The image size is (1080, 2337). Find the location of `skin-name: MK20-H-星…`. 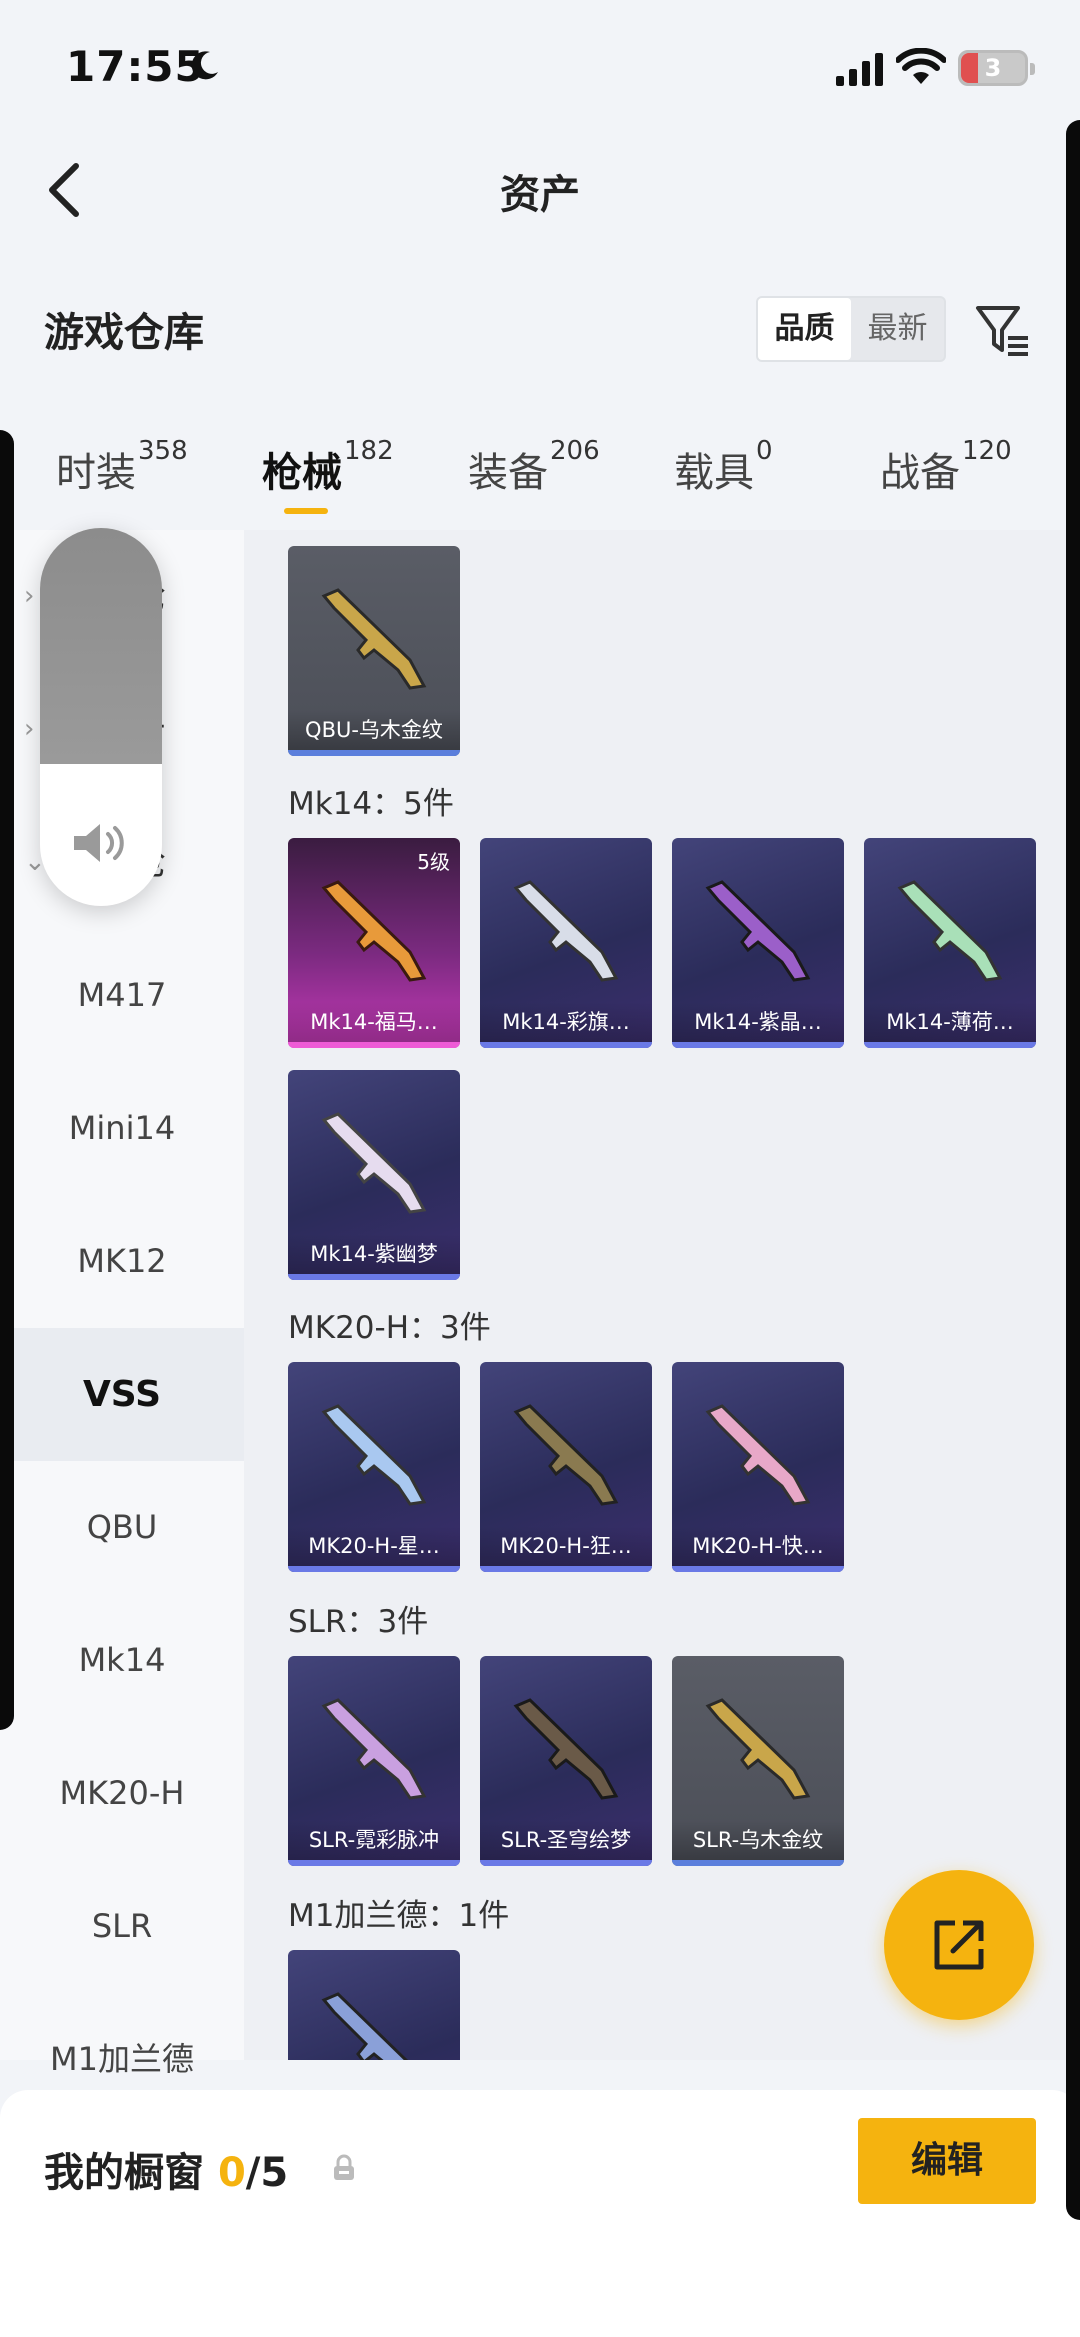

skin-name: MK20-H-星… is located at coordinates (374, 1546).